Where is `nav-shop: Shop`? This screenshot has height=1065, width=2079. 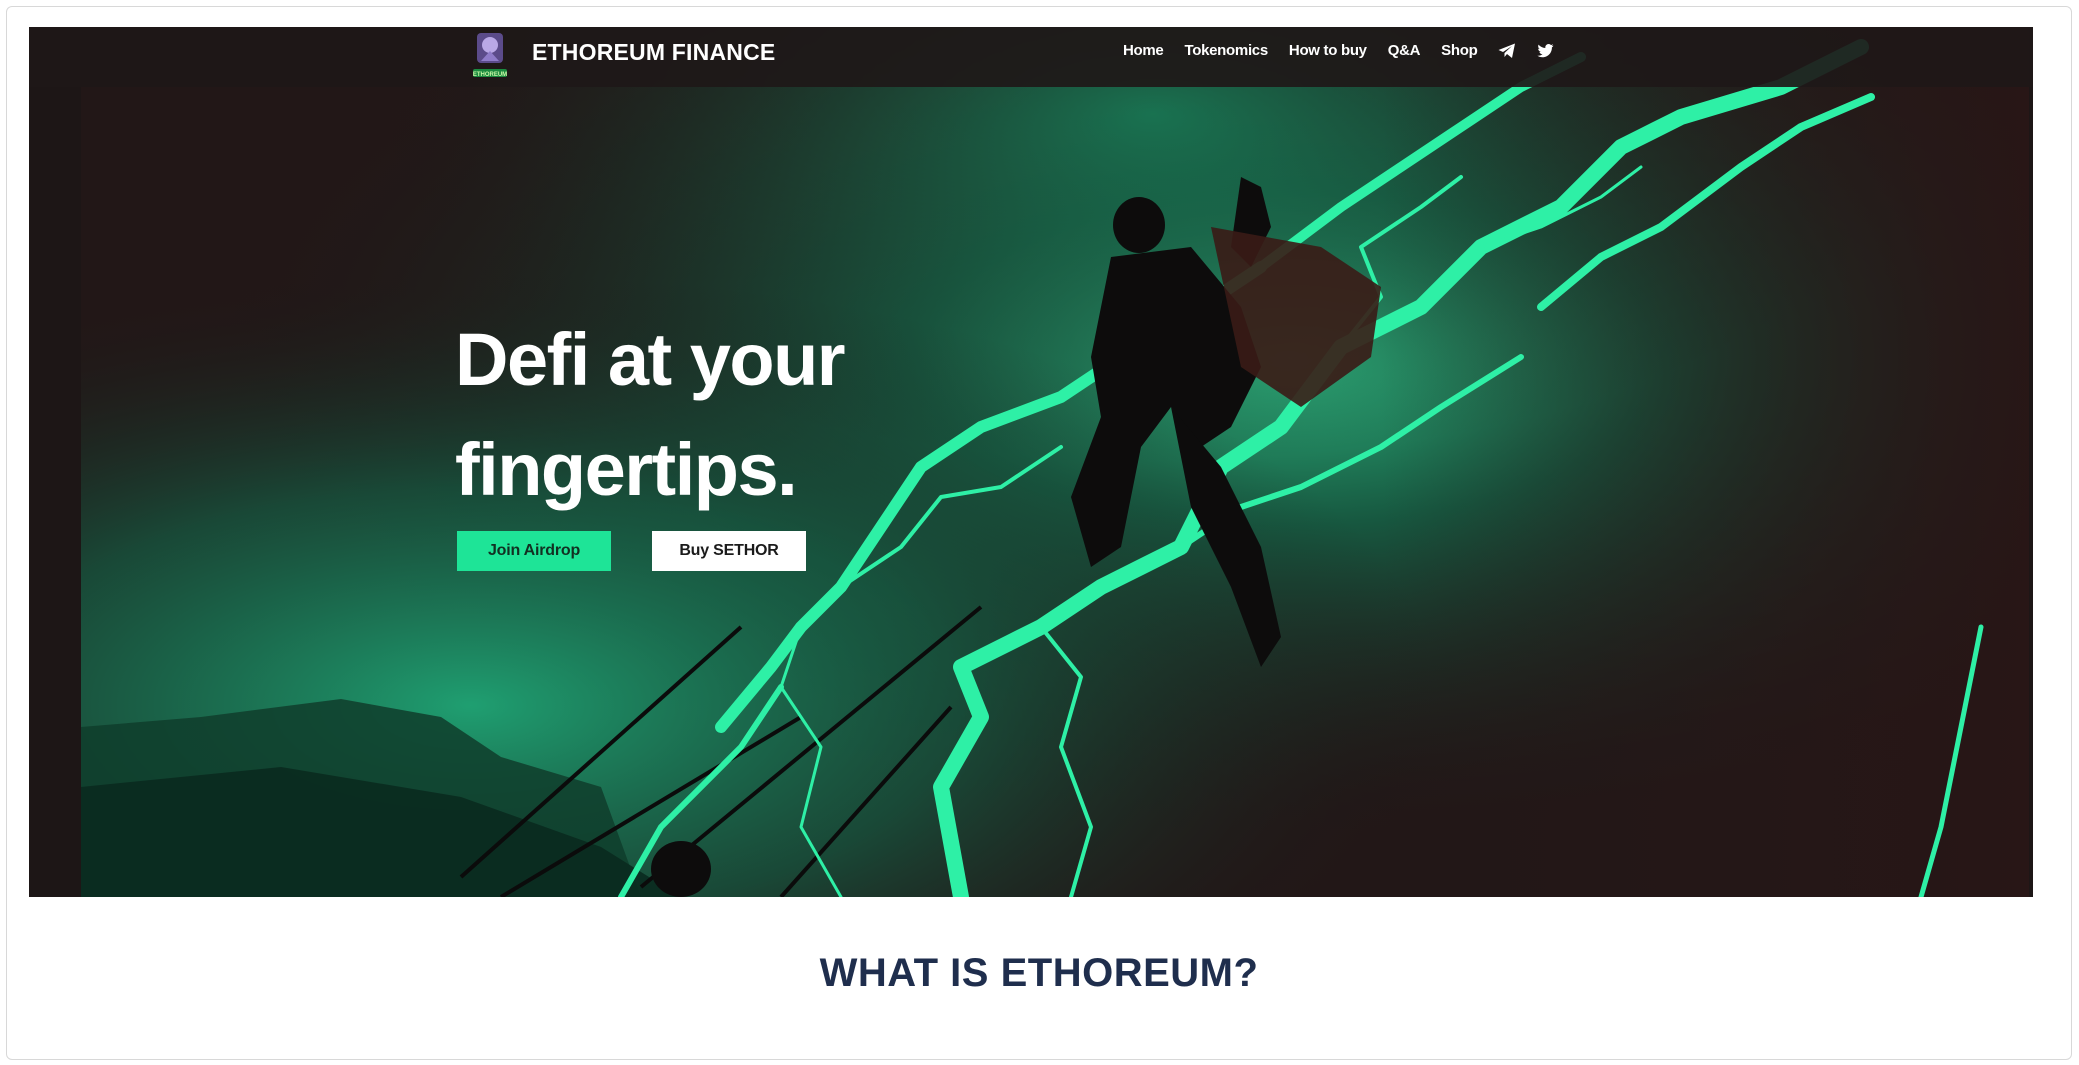 nav-shop: Shop is located at coordinates (1459, 50).